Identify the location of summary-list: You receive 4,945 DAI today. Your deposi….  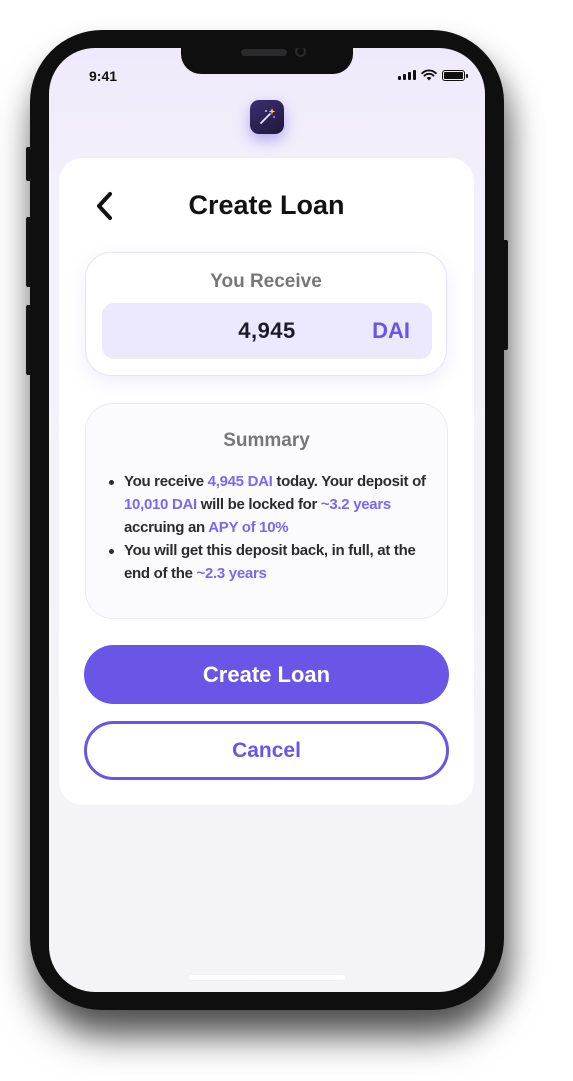
(267, 527).